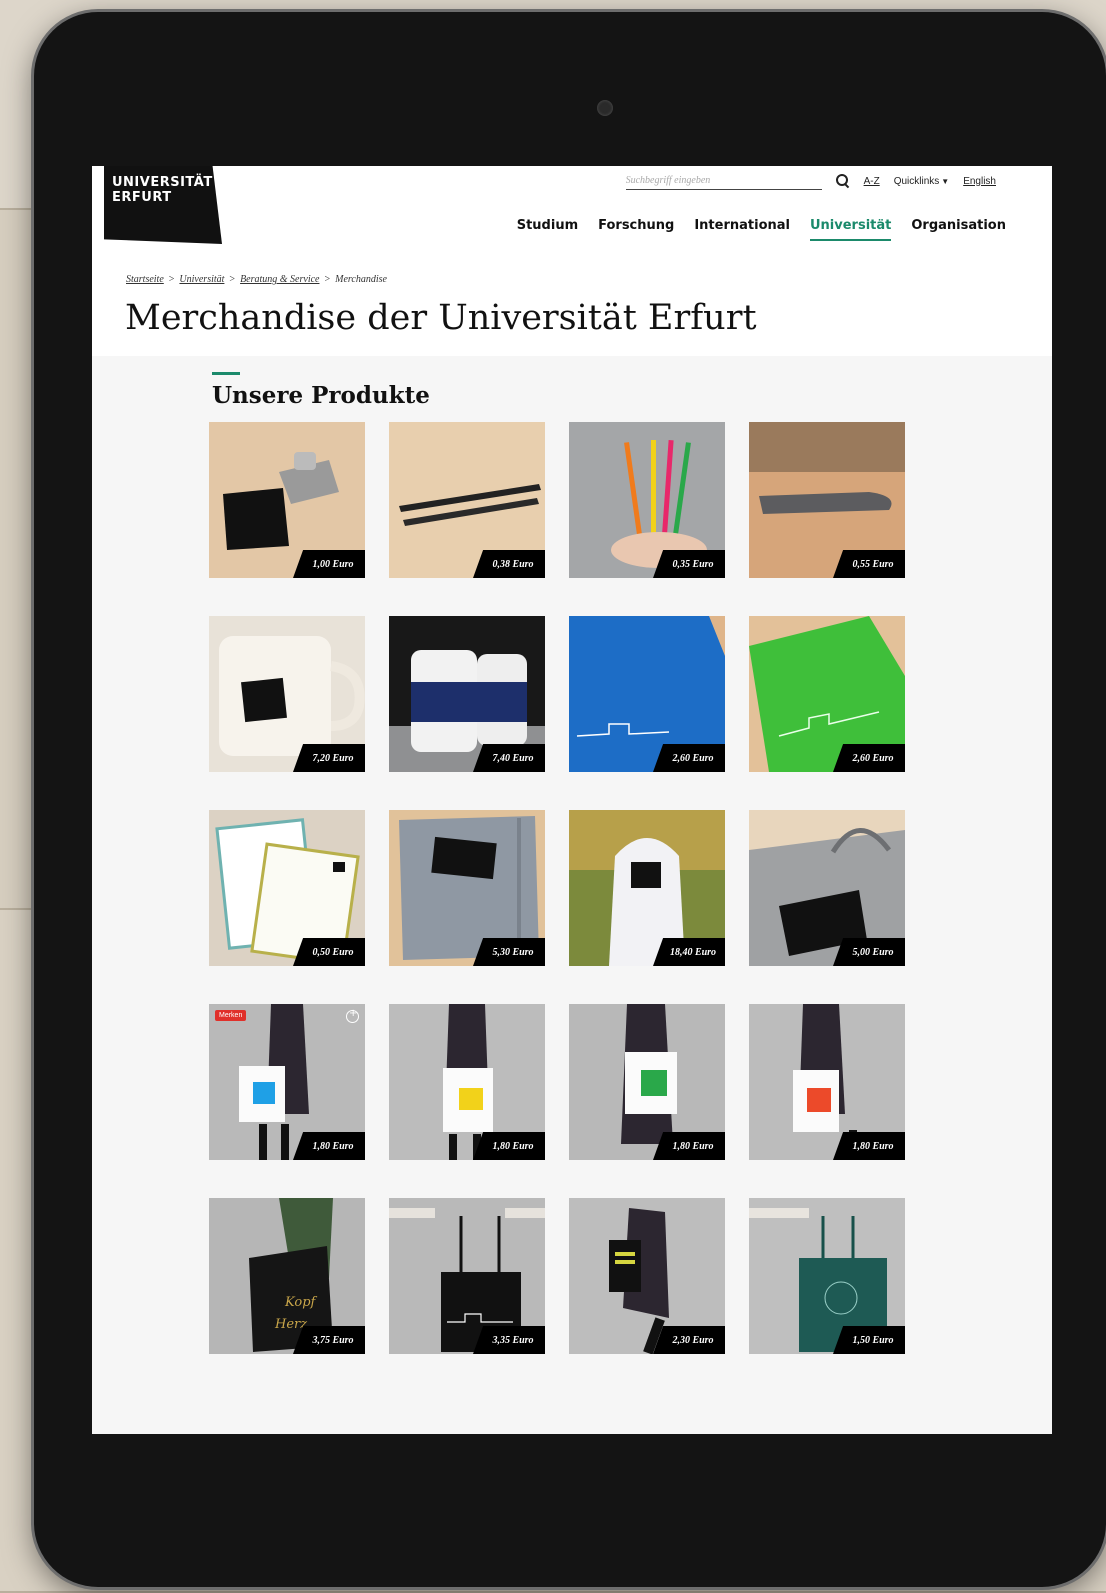 The width and height of the screenshot is (1106, 1593). Describe the element at coordinates (287, 1082) in the screenshot. I see `product-card-bag-blue: Merken 1,80 Euro` at that location.